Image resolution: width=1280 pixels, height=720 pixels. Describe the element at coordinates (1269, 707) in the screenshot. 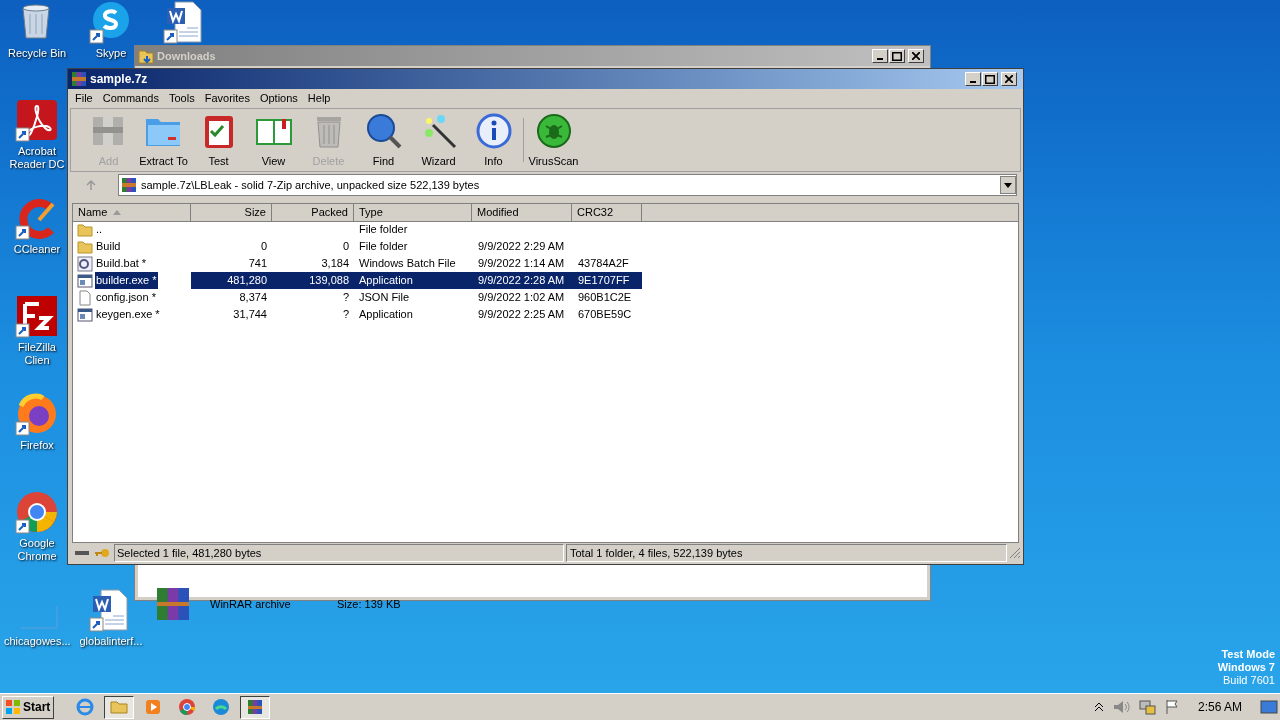

I see `show-desktop-icon` at that location.